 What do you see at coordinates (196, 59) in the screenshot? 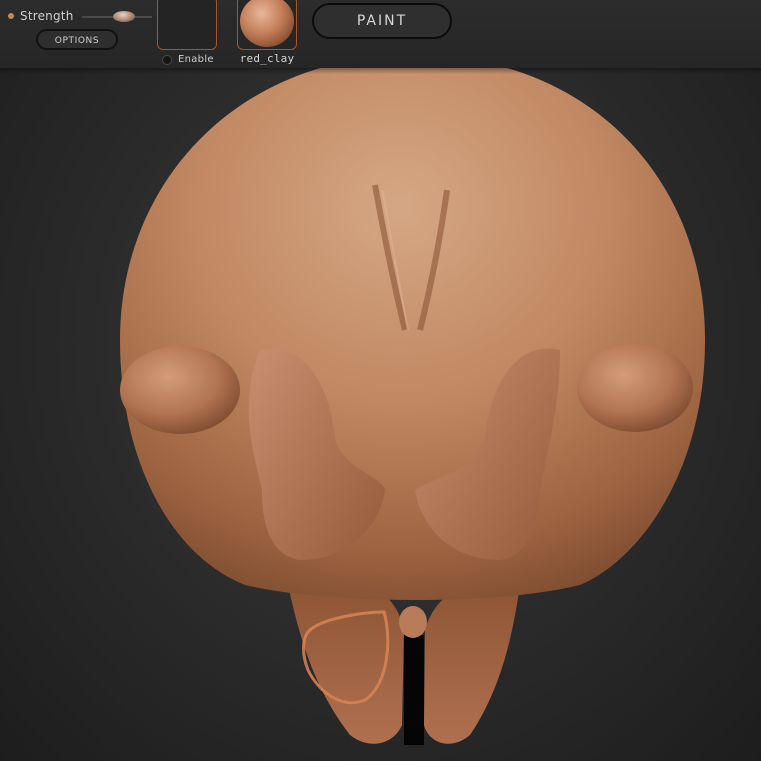
I see `enable-label: Enable` at bounding box center [196, 59].